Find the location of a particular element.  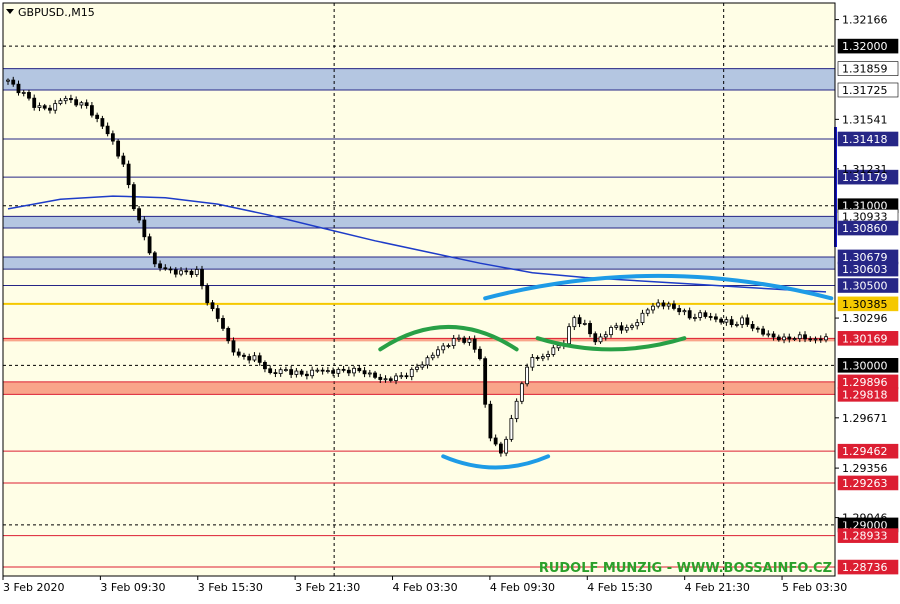

x-tick-label: 3 Feb 09:30 is located at coordinates (132, 587).